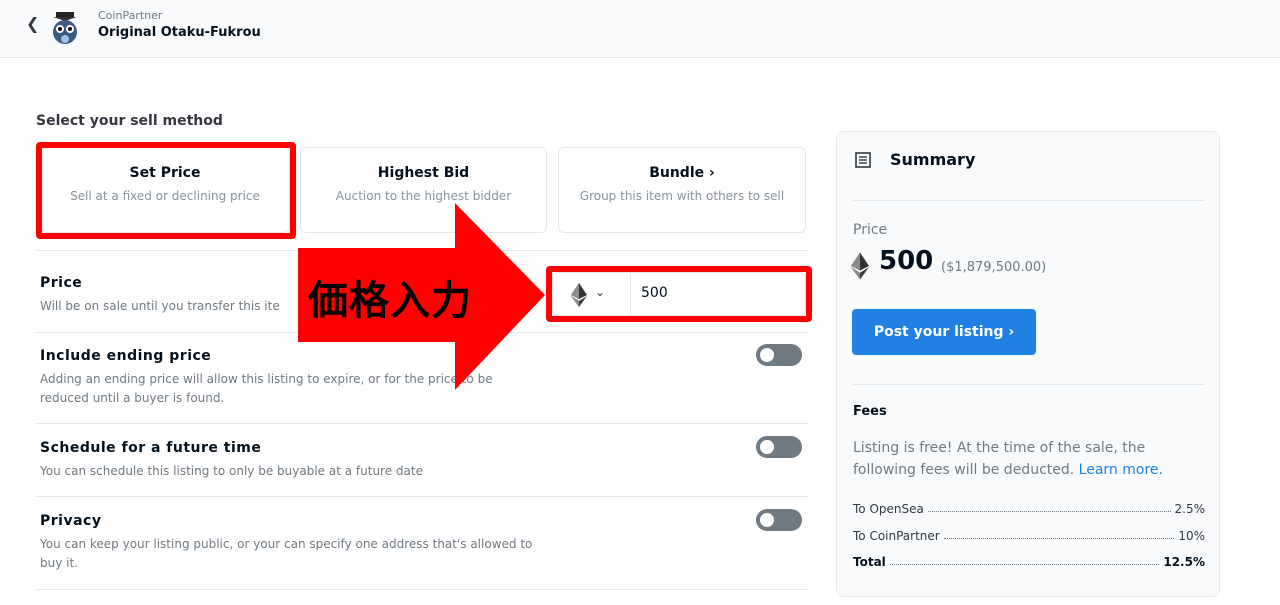 The height and width of the screenshot is (605, 1280). I want to click on learn-more-link: Learn more., so click(1121, 470).